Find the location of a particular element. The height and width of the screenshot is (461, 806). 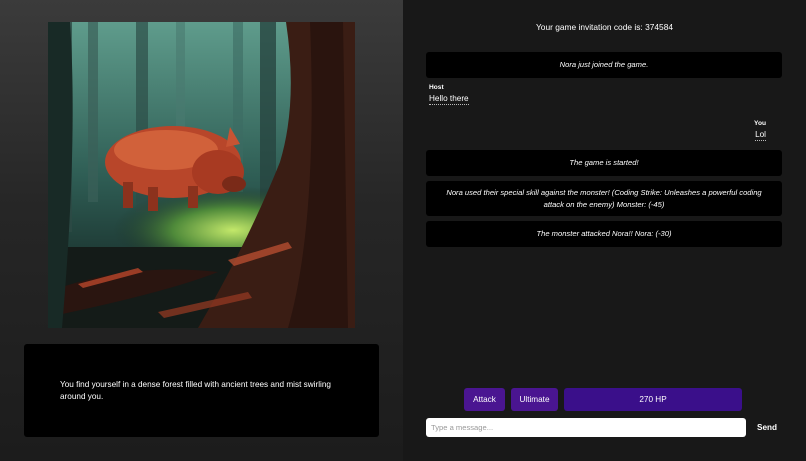

attack-button: Attack is located at coordinates (484, 399).